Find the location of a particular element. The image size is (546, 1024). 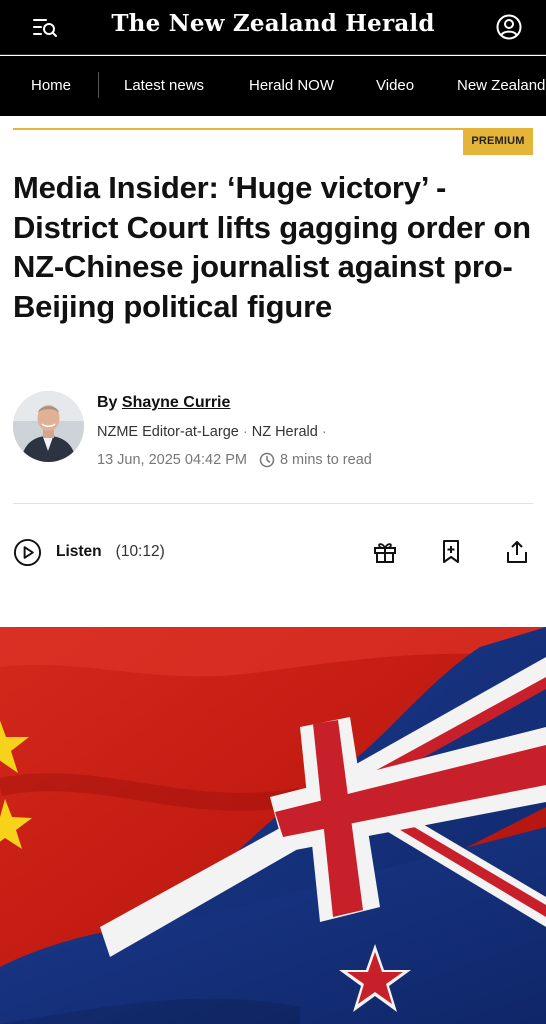

author-avatar is located at coordinates (48, 426).